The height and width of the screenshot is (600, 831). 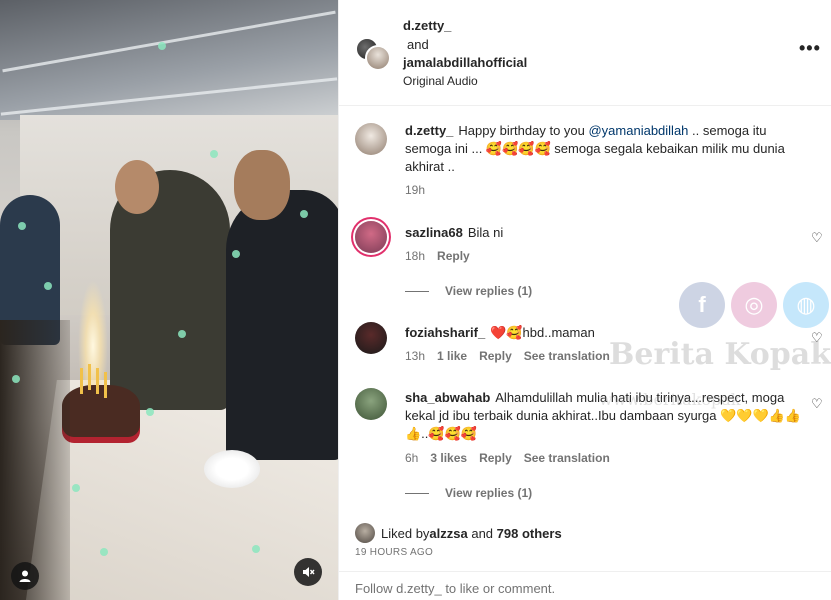 I want to click on comment-username: sazlina68, so click(x=434, y=232).